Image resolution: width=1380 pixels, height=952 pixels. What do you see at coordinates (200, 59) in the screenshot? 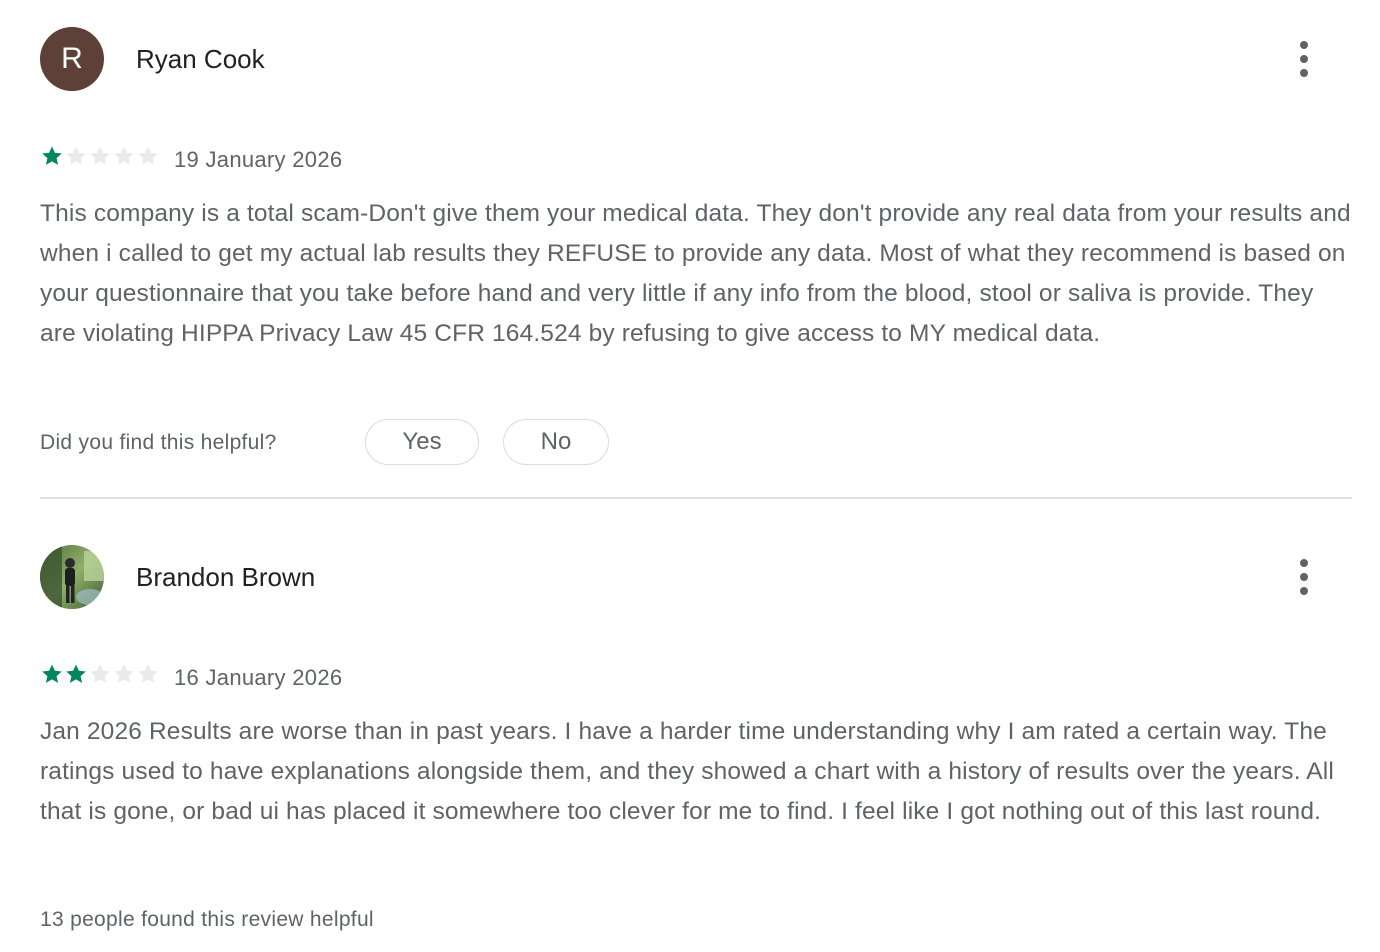
I see `author-name: Ryan Cook` at bounding box center [200, 59].